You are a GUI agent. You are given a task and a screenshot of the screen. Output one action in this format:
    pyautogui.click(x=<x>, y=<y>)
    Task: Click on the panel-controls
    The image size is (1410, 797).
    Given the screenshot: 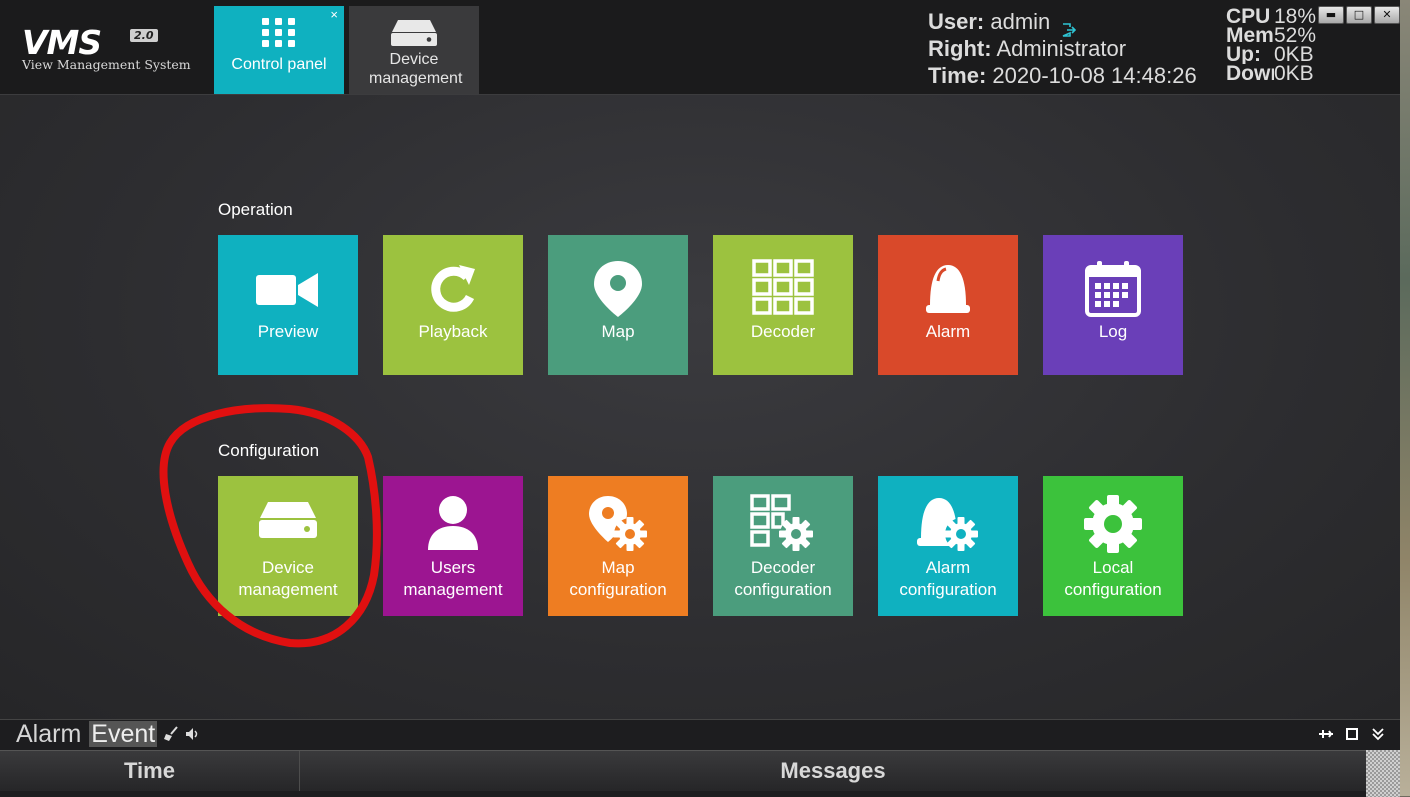 What is the action you would take?
    pyautogui.click(x=1352, y=734)
    